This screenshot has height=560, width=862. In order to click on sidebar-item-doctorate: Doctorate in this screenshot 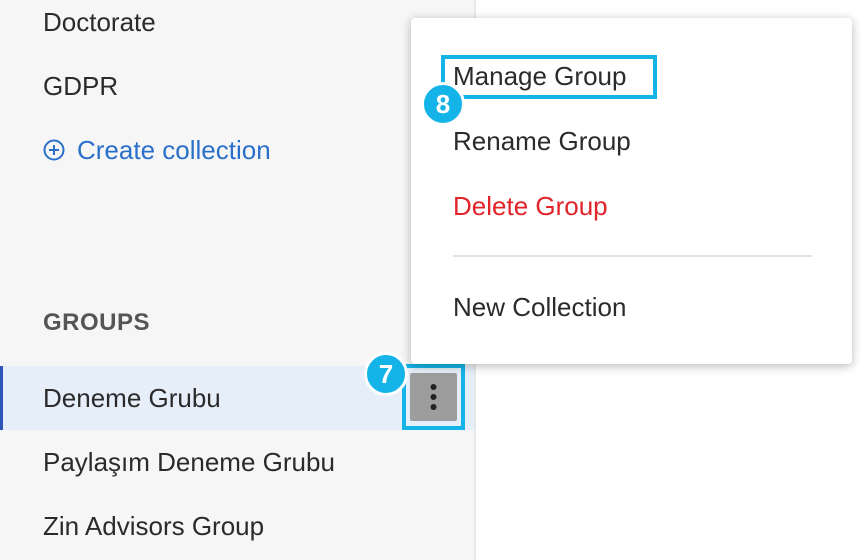, I will do `click(237, 27)`.